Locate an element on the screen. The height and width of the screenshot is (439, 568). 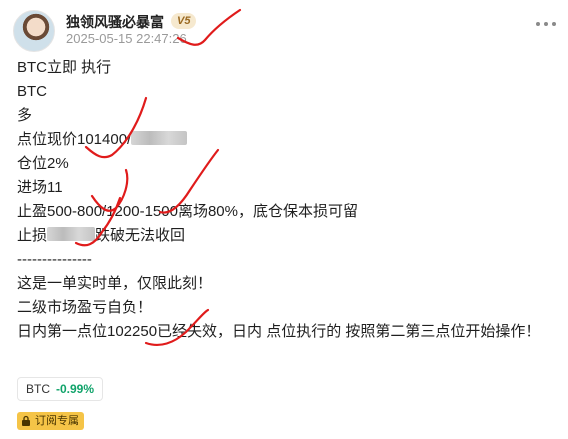
author-name: 独领风骚必暴富 is located at coordinates (115, 22).